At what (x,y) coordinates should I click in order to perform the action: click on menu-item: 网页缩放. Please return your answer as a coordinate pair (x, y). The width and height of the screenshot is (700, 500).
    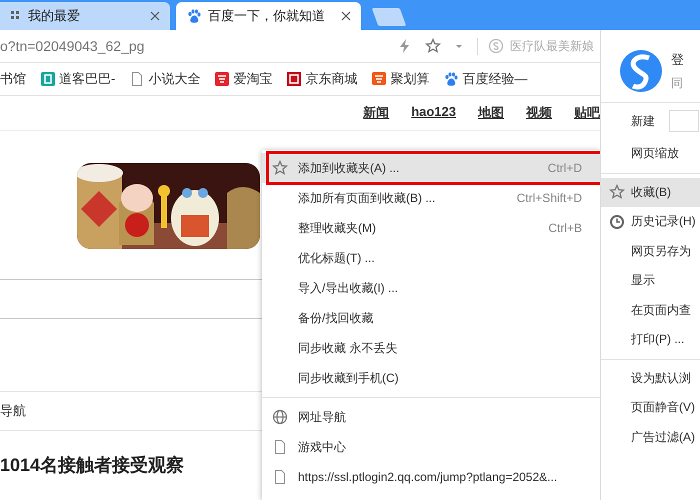
    Looking at the image, I should click on (650, 153).